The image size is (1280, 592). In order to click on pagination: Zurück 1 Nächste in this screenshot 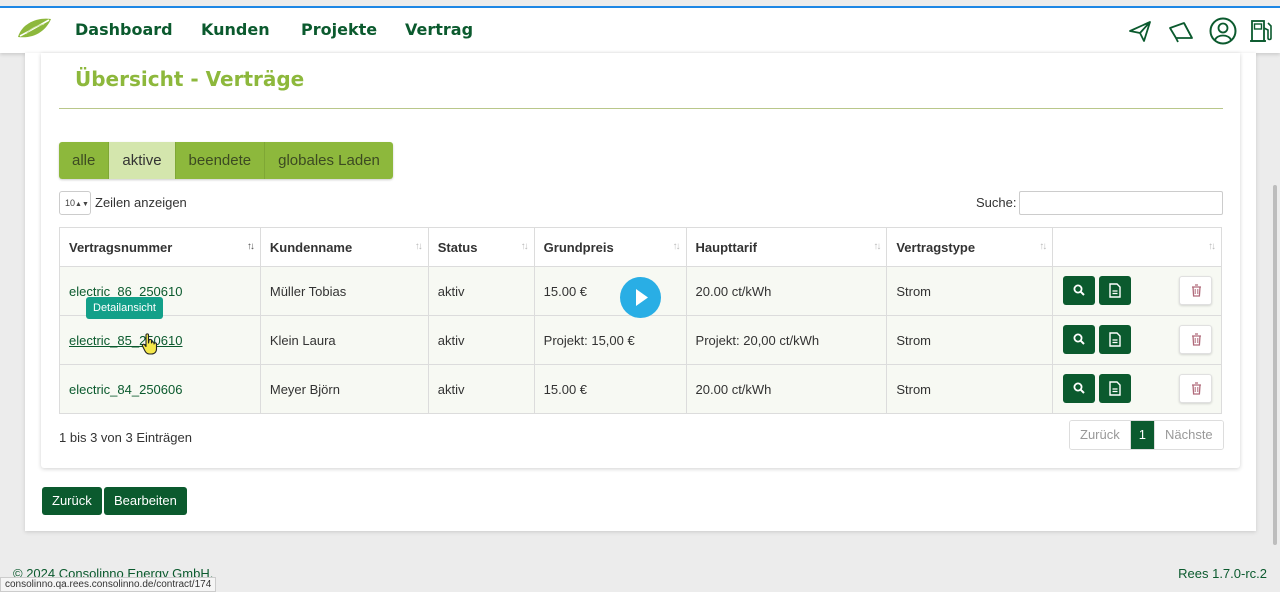, I will do `click(1146, 435)`.